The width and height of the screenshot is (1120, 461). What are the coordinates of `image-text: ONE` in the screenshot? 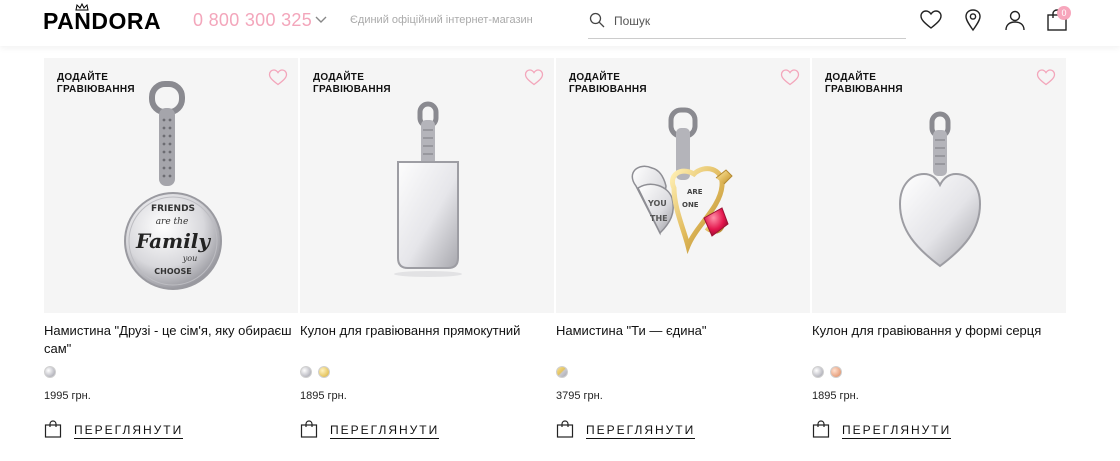 It's located at (690, 205).